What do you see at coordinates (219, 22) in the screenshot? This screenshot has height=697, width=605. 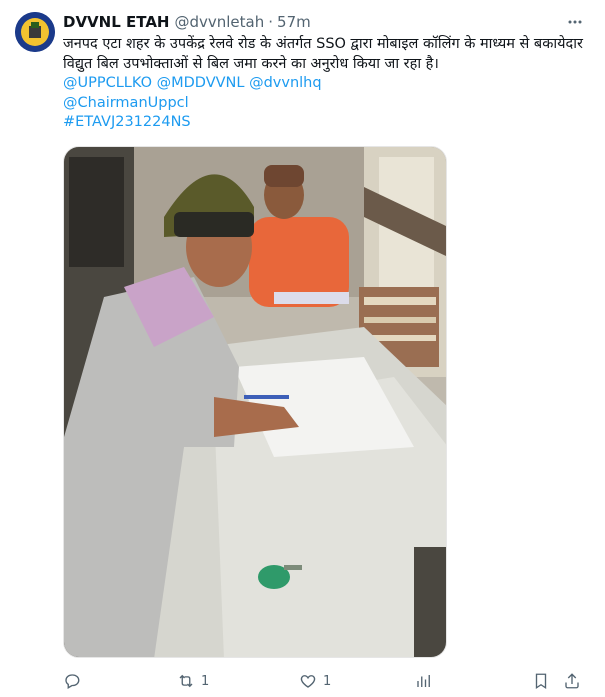 I see `author-handle: @dvvnletah` at bounding box center [219, 22].